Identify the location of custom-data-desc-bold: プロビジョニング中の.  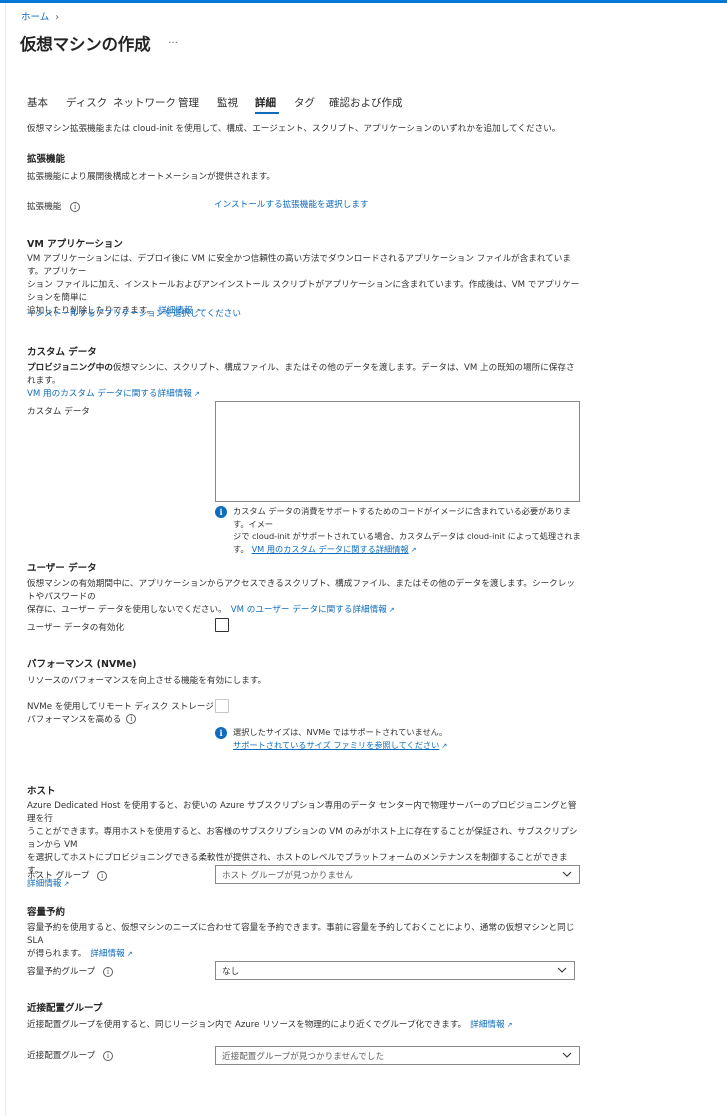
(70, 368).